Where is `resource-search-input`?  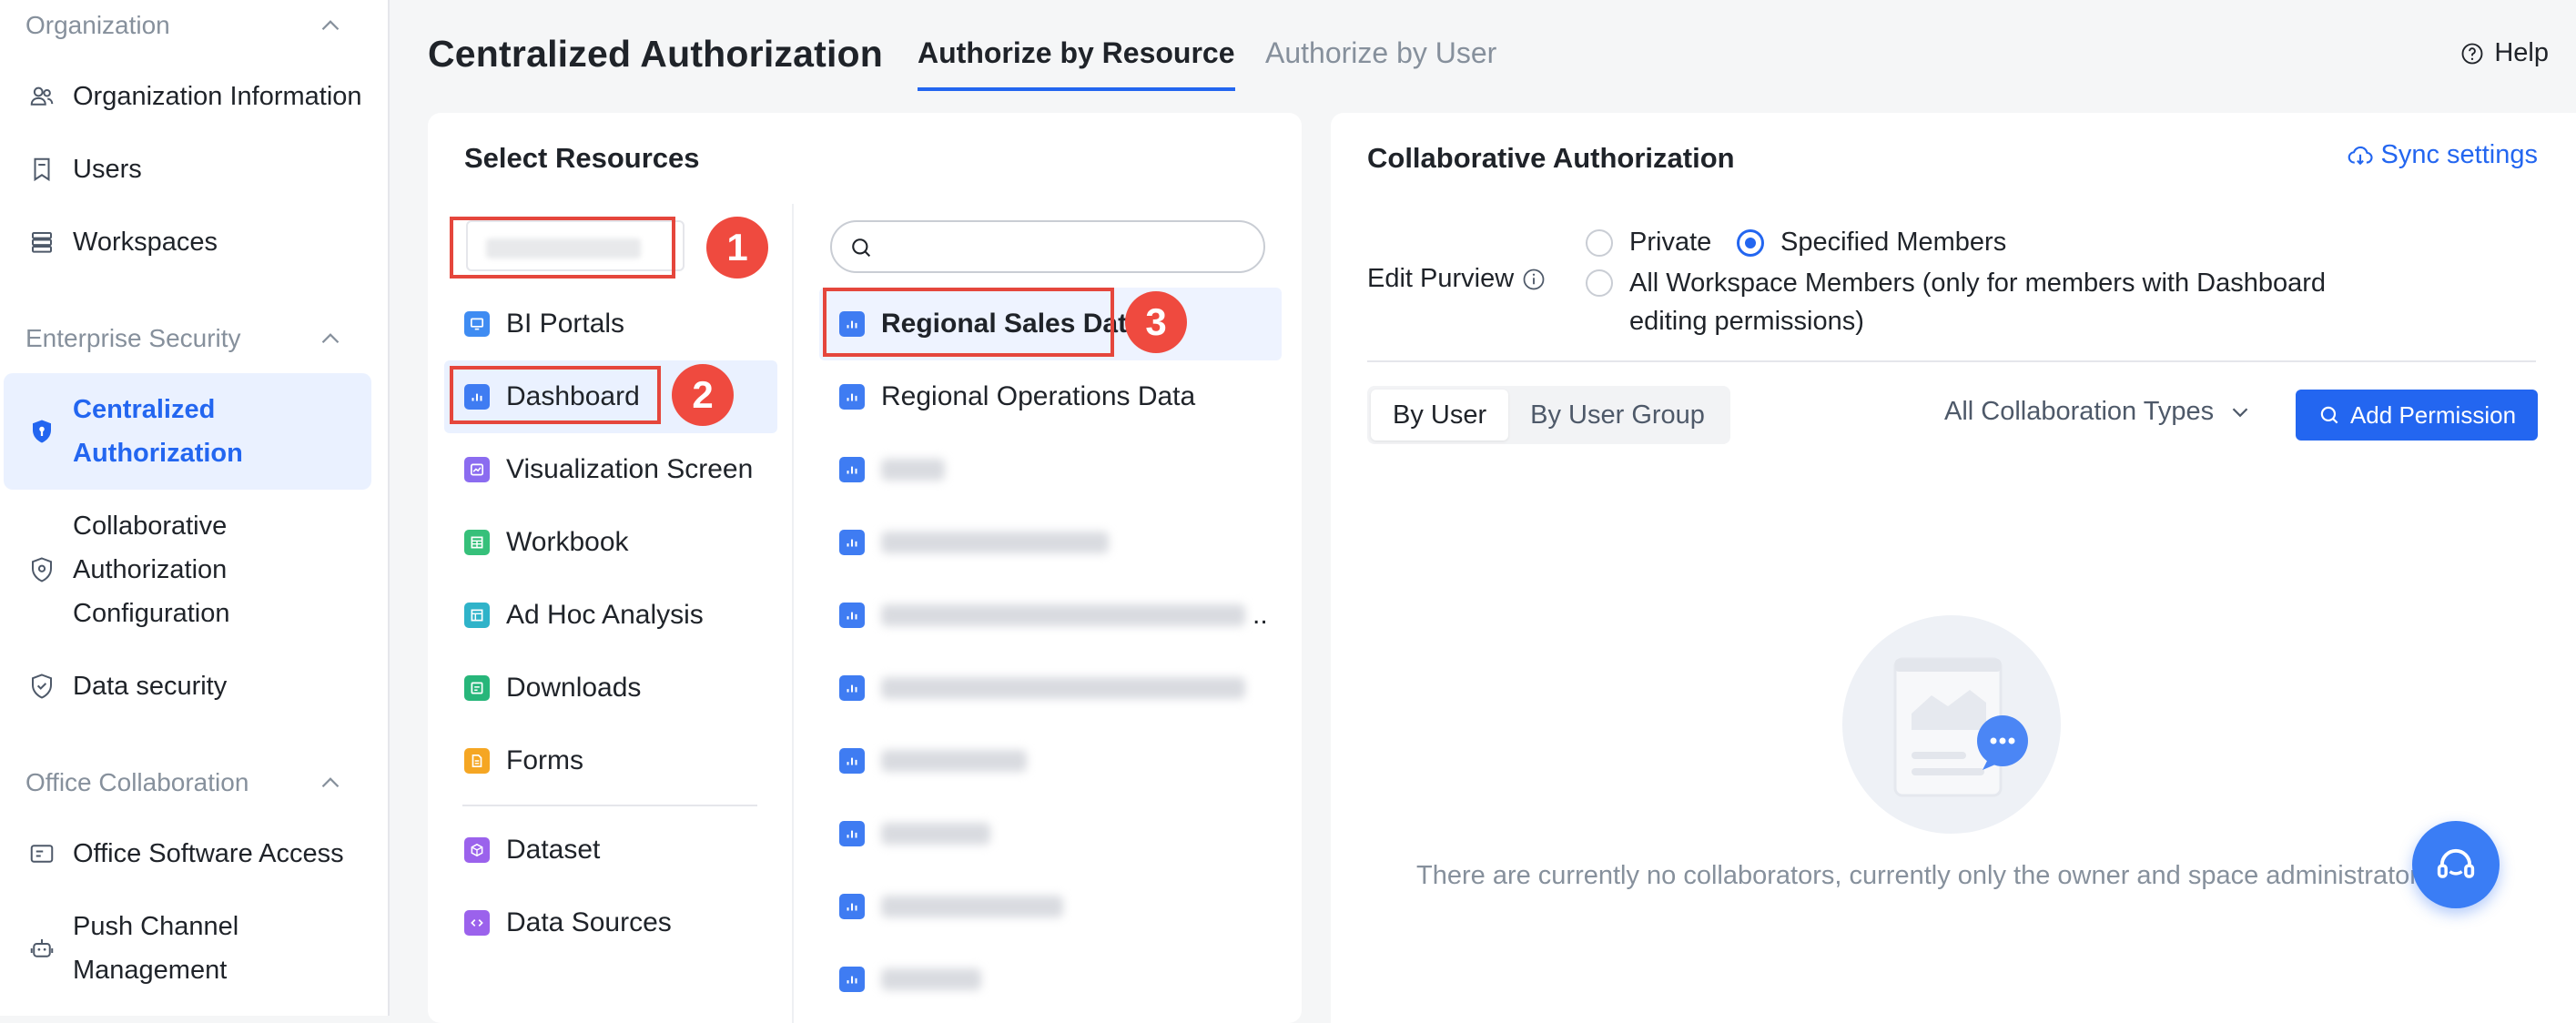 resource-search-input is located at coordinates (1047, 246).